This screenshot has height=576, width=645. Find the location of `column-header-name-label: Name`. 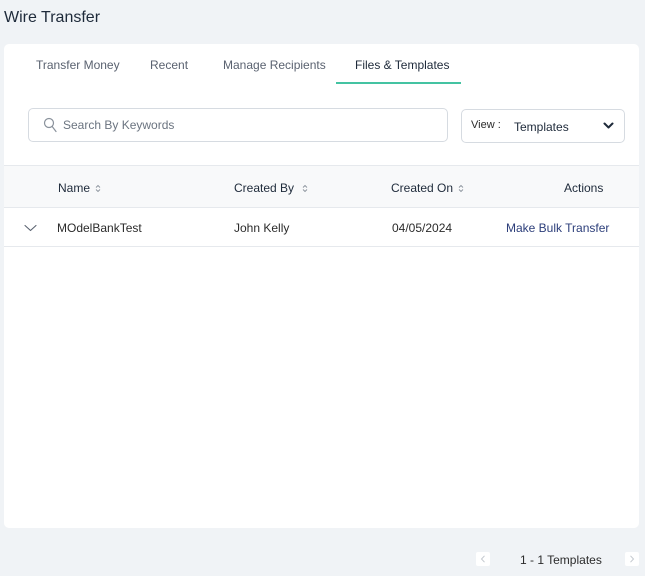

column-header-name-label: Name is located at coordinates (74, 188).